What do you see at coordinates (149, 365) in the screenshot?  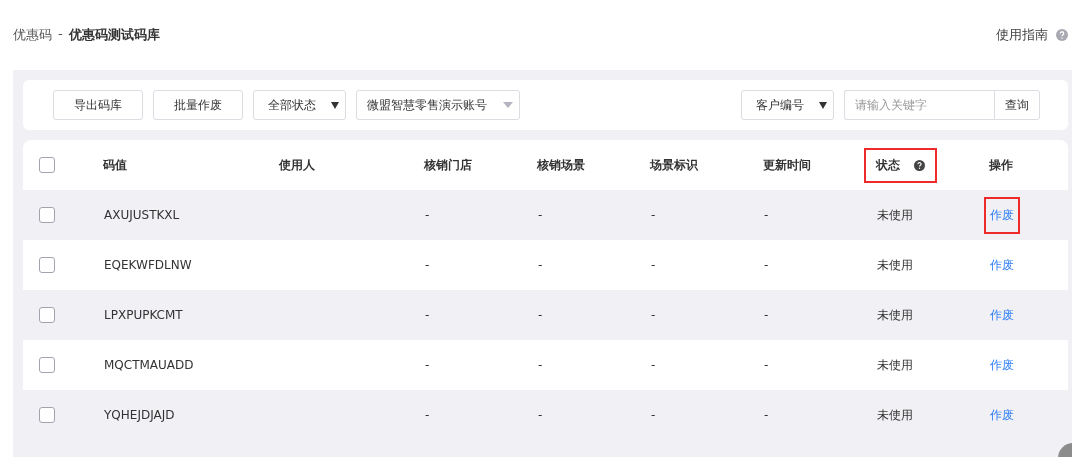 I see `table-cell: MQCTMAUADD` at bounding box center [149, 365].